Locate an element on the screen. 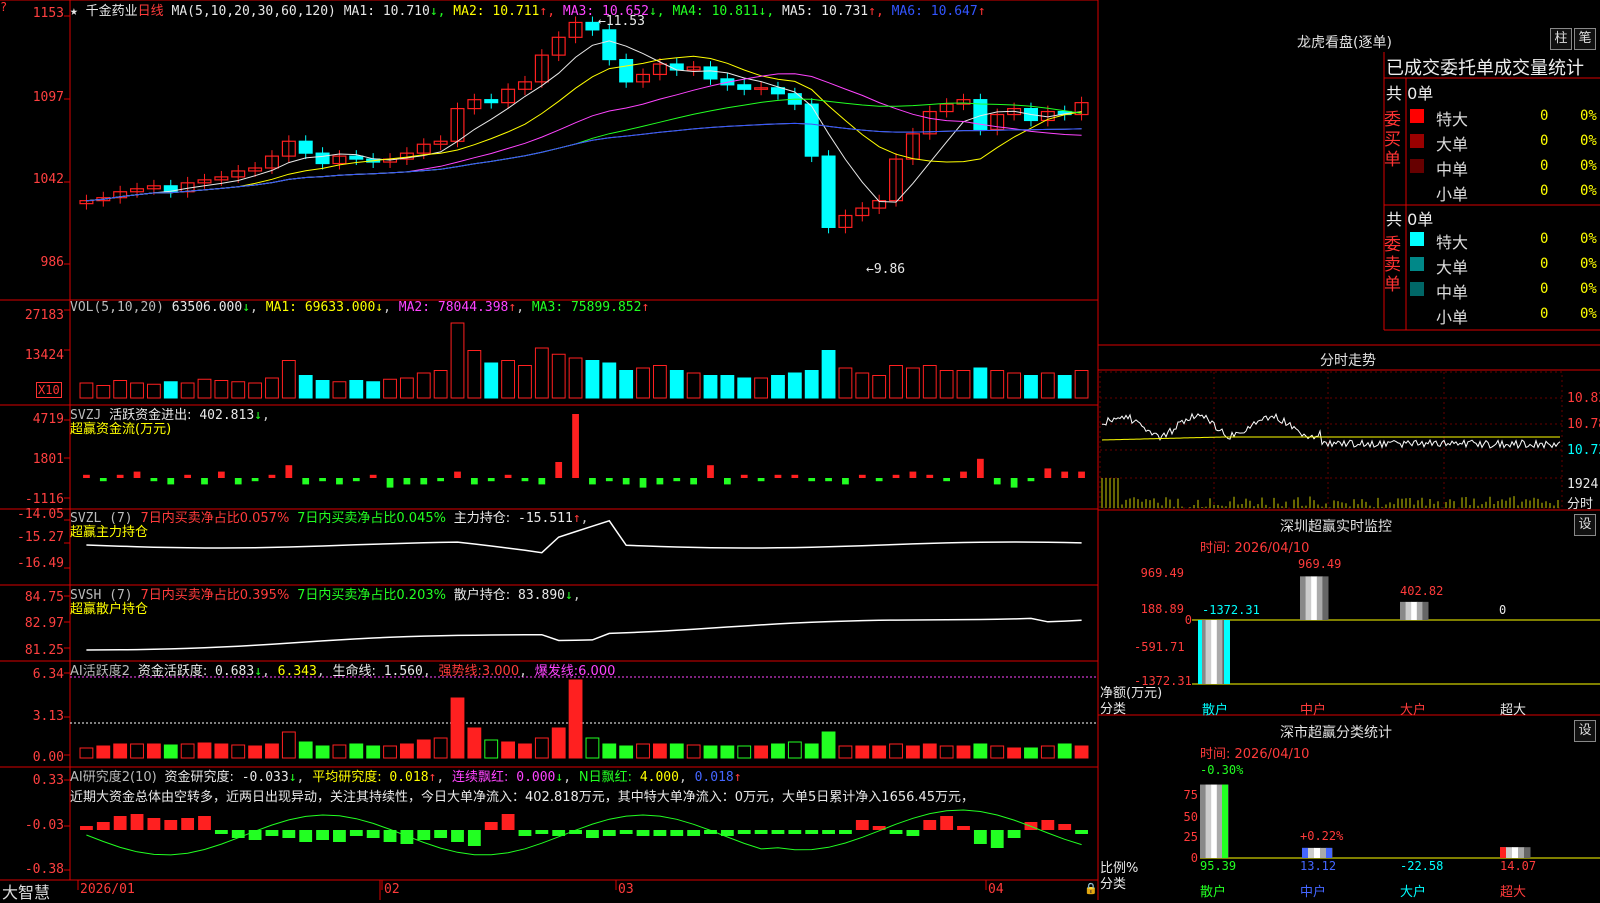 The width and height of the screenshot is (1600, 903). svzl-sub: 超赢主力持仓 is located at coordinates (109, 530).